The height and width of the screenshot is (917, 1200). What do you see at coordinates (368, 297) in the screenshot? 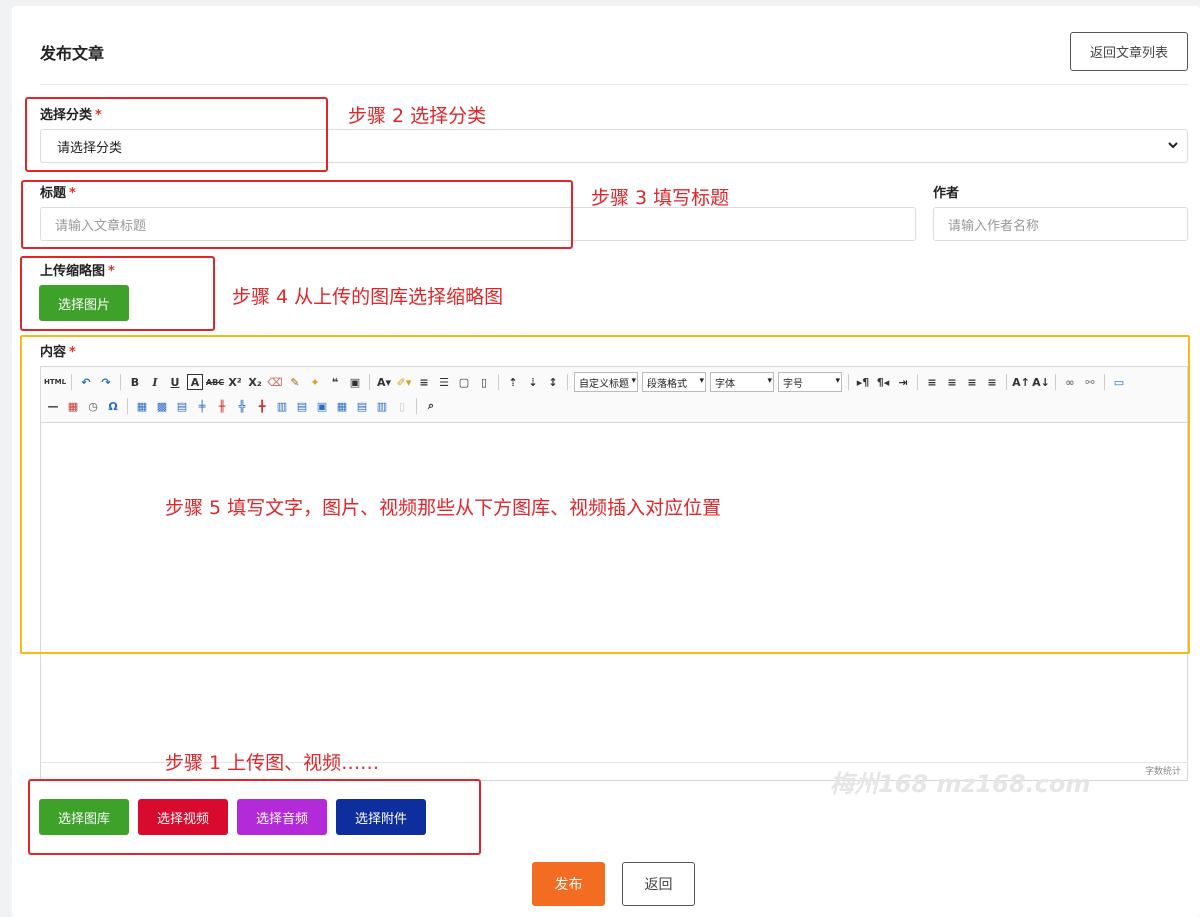
I see `annotation-step4: 步骤 4 从上传的图库选择缩略图` at bounding box center [368, 297].